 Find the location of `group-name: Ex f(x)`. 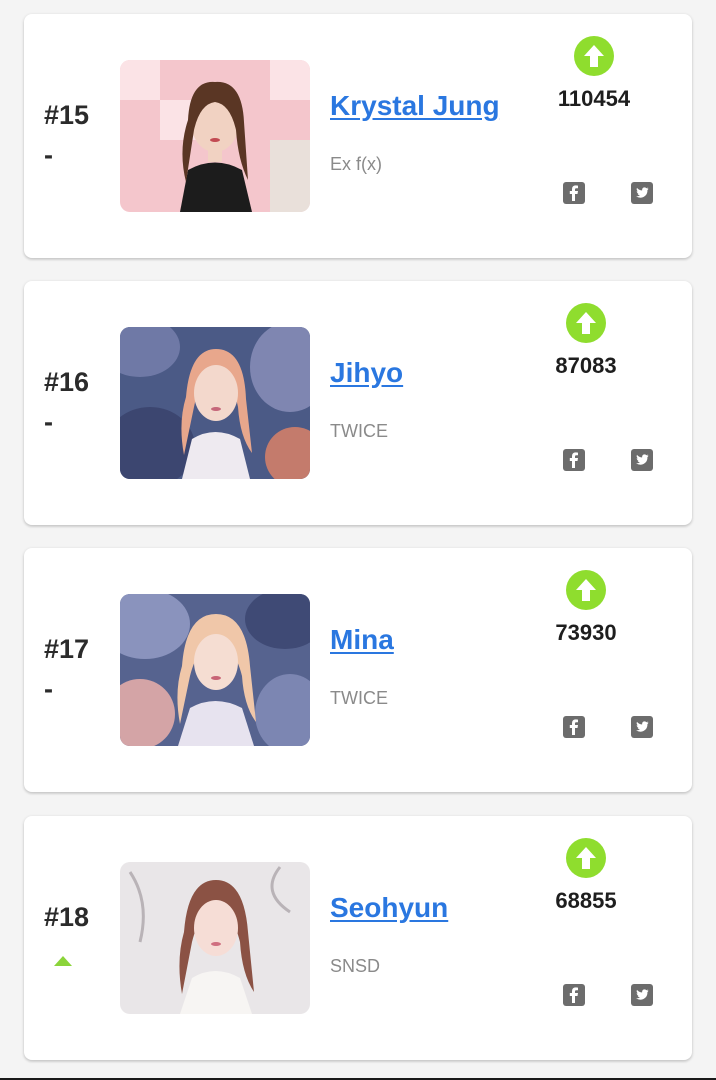

group-name: Ex f(x) is located at coordinates (356, 164).